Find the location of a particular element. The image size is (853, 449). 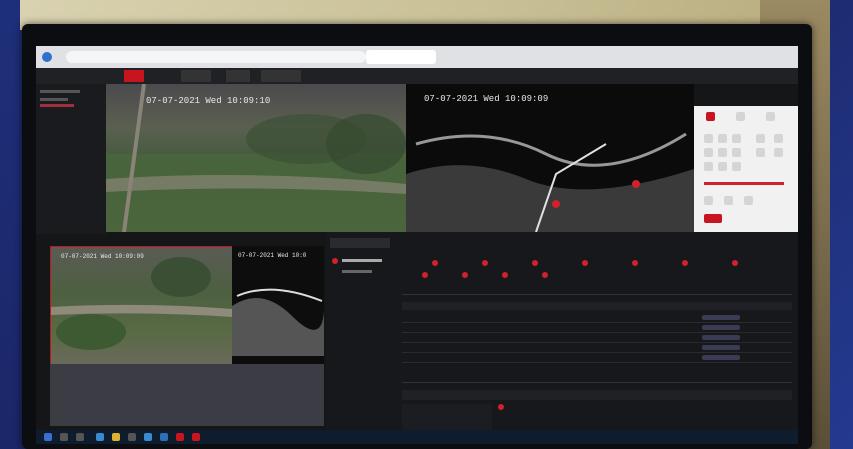

video-feed-top-right: 07-07-2021 Wed 10:09:09 is located at coordinates (550, 158).